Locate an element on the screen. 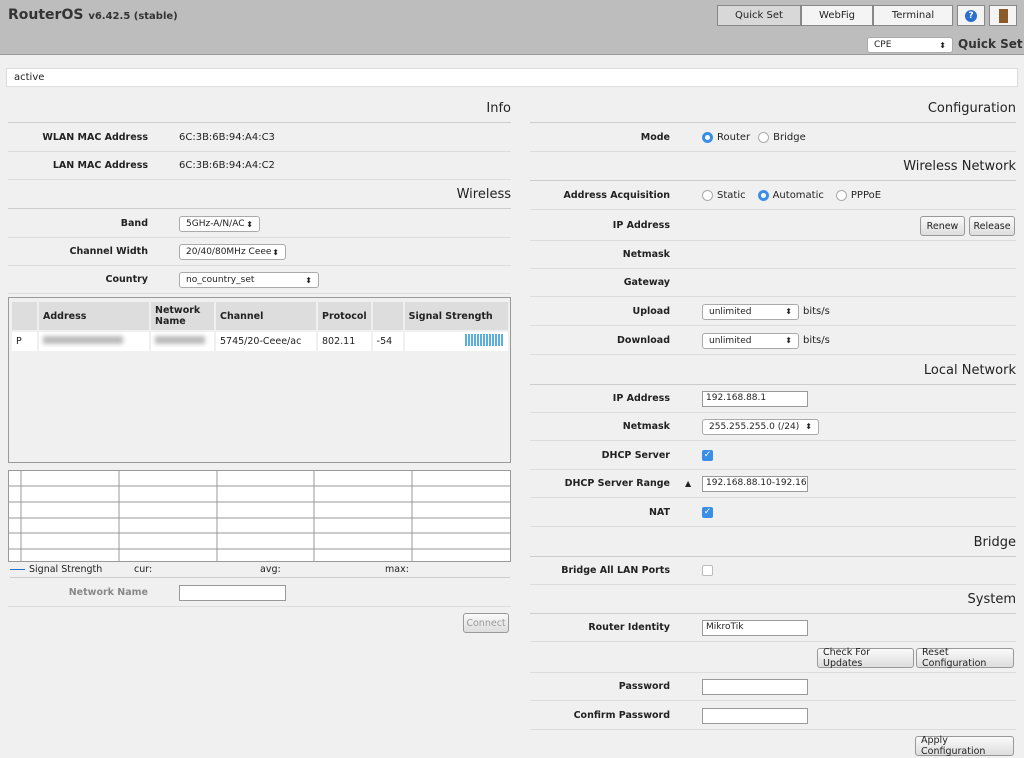 The height and width of the screenshot is (758, 1024). dhcp-server-checkbox: ✓ is located at coordinates (707, 455).